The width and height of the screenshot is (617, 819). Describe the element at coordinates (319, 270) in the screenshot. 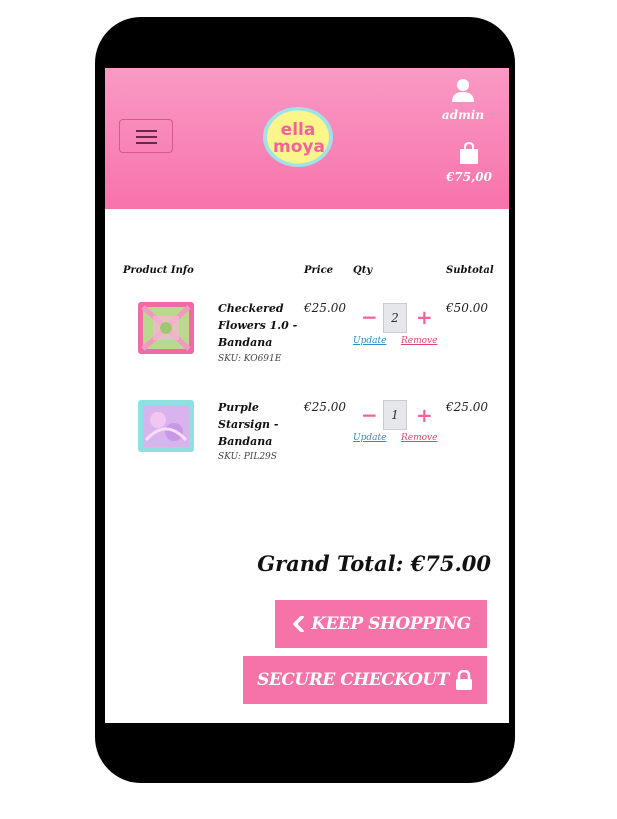

I see `column-header-price: Price` at that location.